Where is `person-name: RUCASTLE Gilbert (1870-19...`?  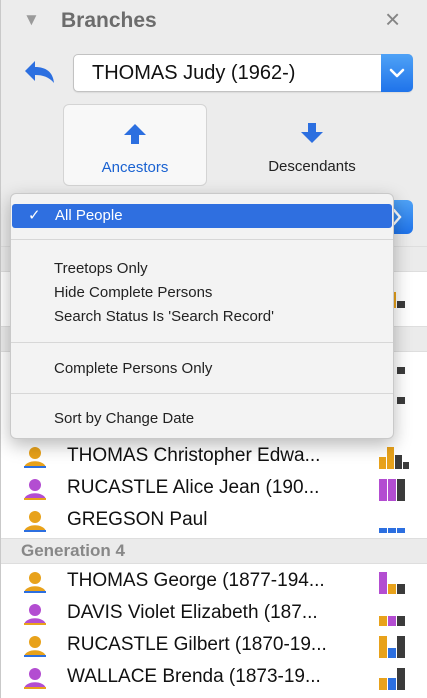 person-name: RUCASTLE Gilbert (1870-19... is located at coordinates (197, 644).